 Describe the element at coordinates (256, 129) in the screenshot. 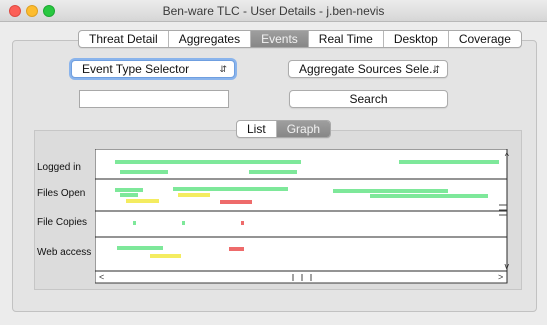

I see `view-list-button: List` at that location.